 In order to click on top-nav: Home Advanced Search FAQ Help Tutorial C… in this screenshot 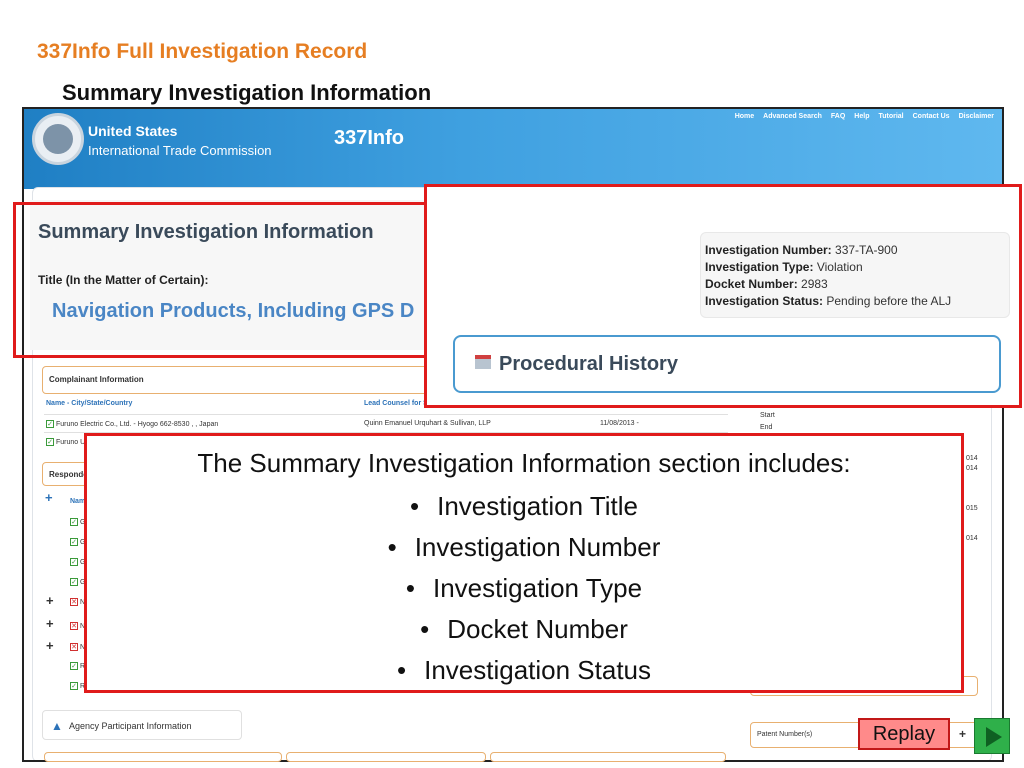, I will do `click(864, 116)`.